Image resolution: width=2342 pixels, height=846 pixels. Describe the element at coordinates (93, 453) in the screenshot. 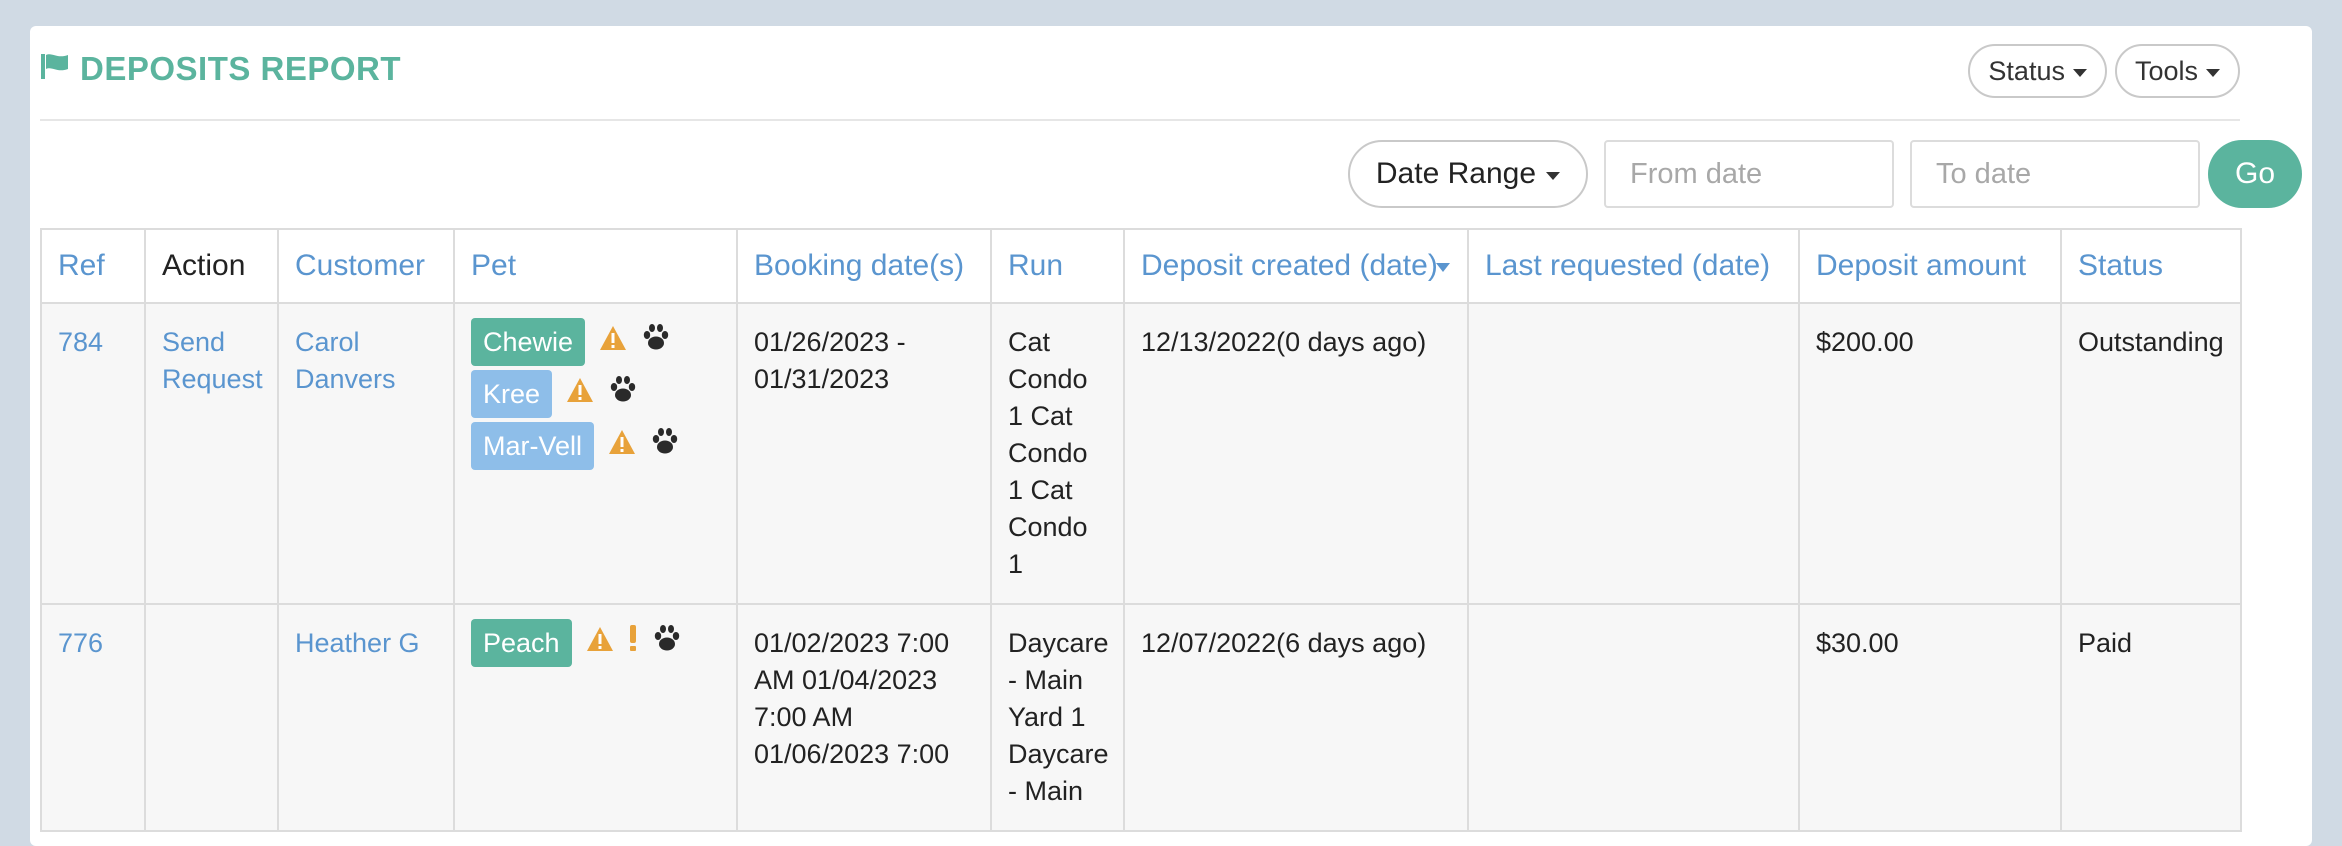

I see `ref-link: 784` at that location.